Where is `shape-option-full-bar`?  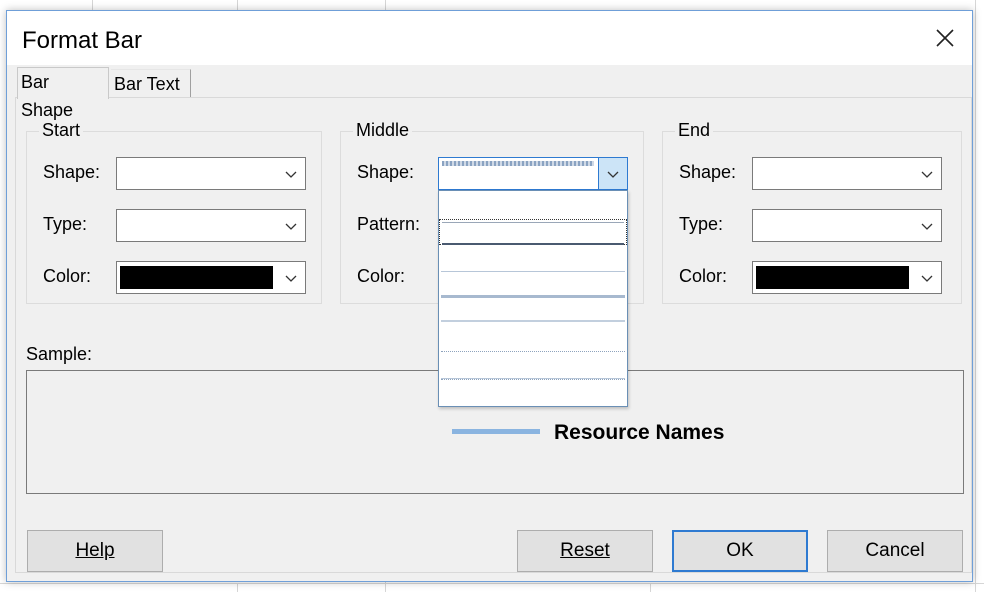 shape-option-full-bar is located at coordinates (533, 232).